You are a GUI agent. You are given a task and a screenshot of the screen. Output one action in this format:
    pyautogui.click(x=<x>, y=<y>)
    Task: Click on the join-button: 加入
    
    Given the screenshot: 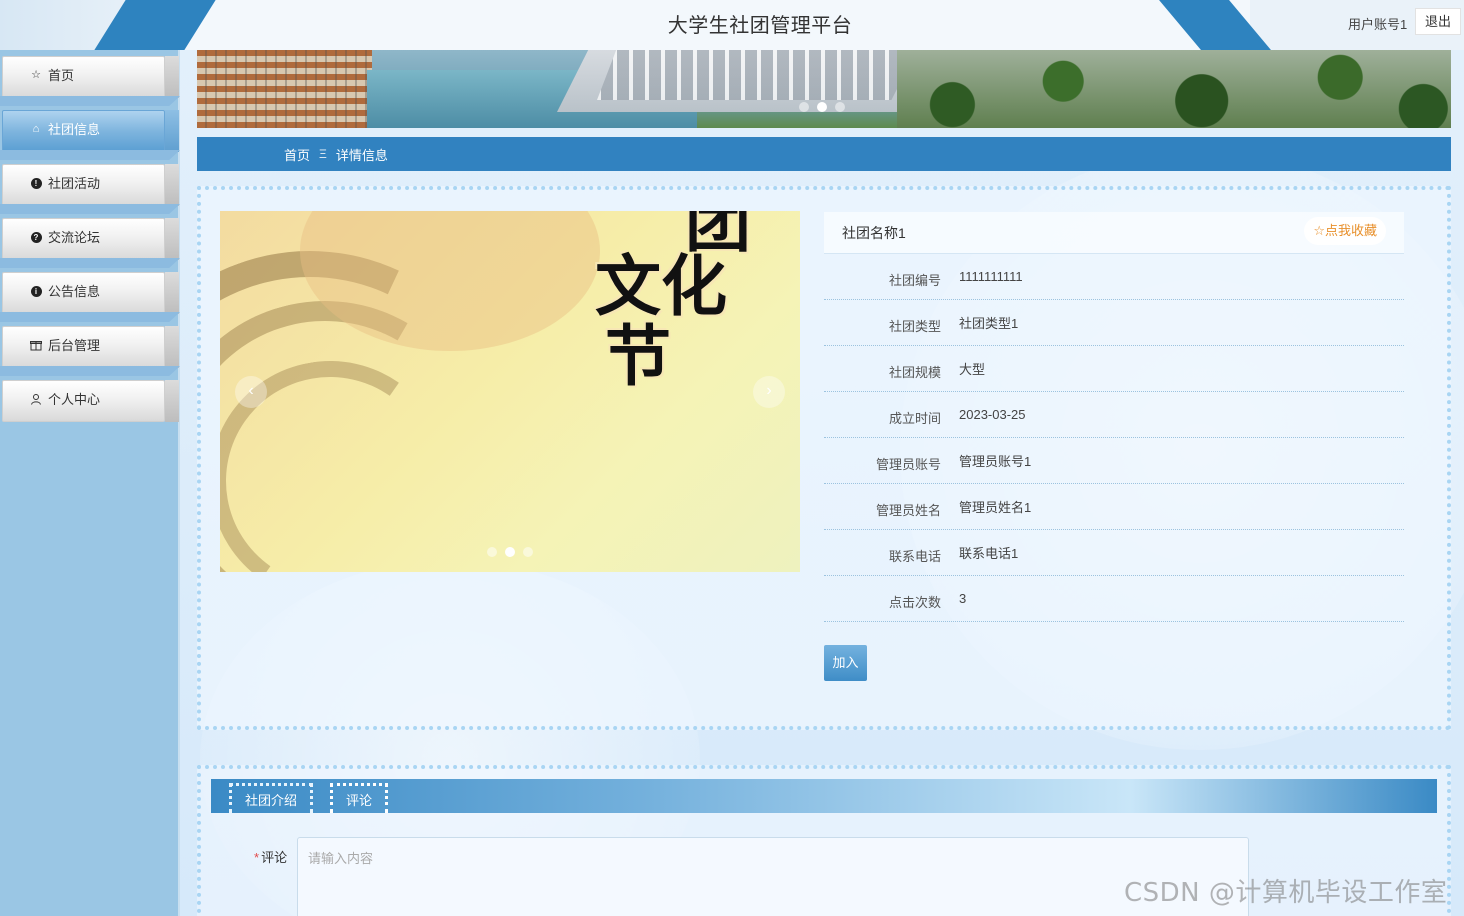 What is the action you would take?
    pyautogui.click(x=845, y=663)
    